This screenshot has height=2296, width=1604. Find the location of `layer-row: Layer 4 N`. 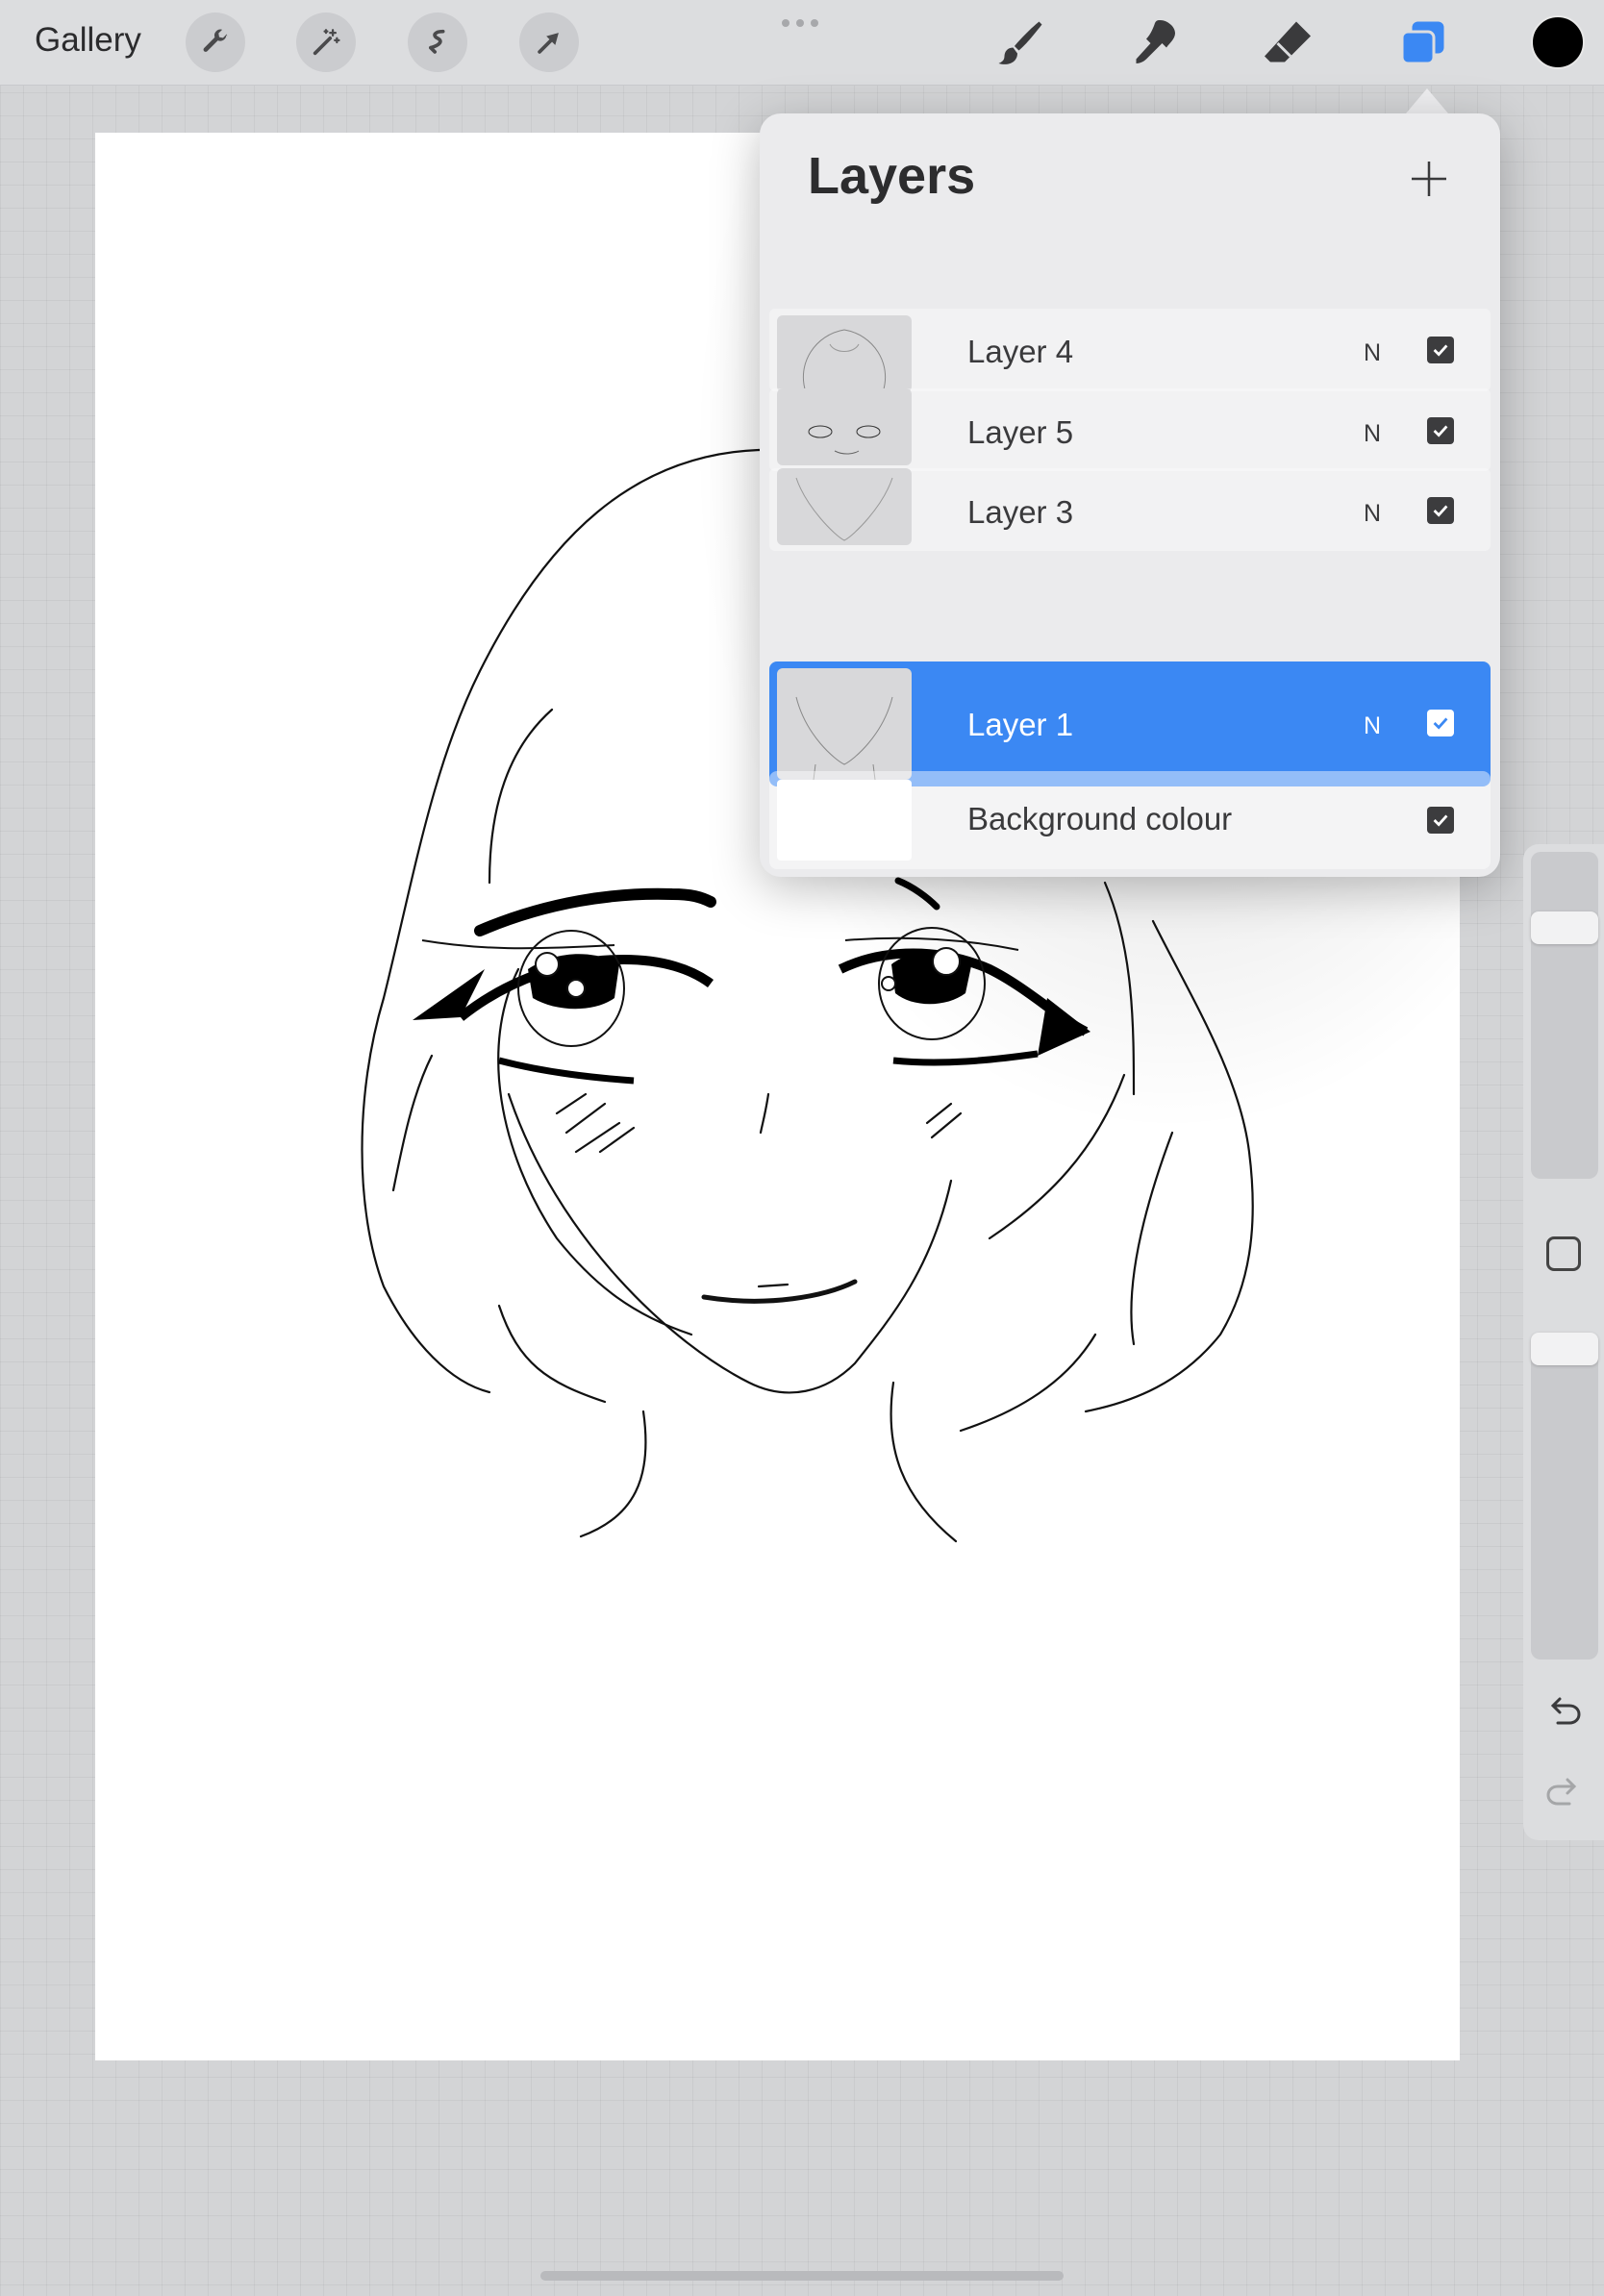

layer-row: Layer 4 N is located at coordinates (1130, 350).